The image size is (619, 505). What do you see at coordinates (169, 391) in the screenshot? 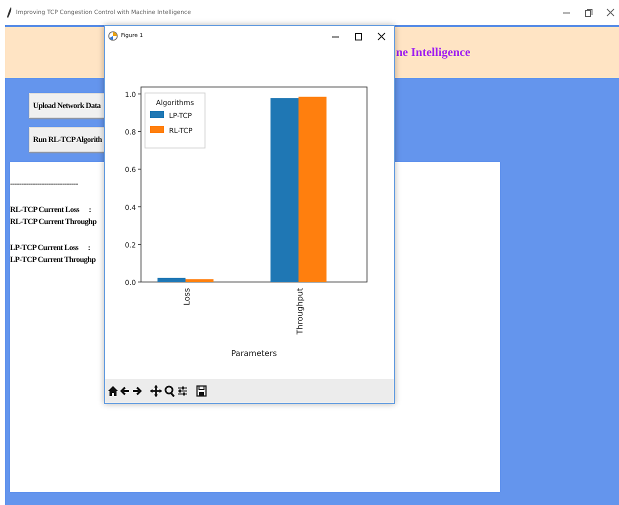
I see `zoom-icon` at bounding box center [169, 391].